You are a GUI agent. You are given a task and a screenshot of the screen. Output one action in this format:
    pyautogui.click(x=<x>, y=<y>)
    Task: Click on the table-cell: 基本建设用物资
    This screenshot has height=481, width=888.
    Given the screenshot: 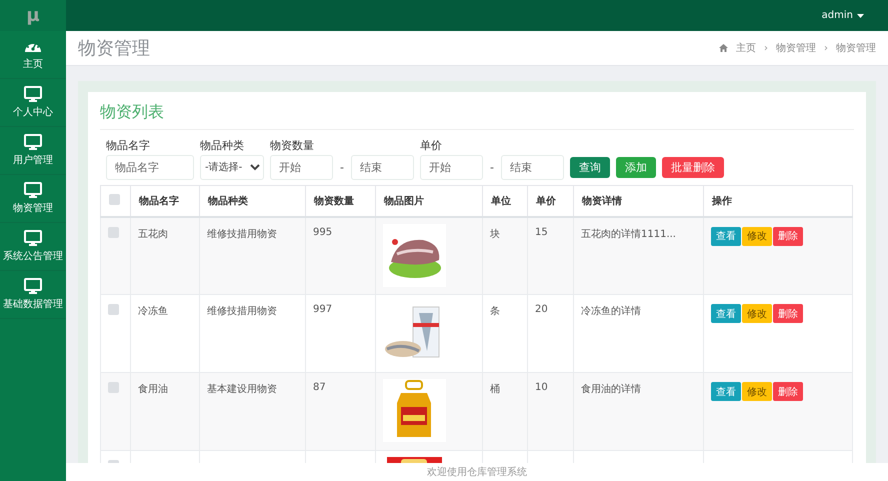 What is the action you would take?
    pyautogui.click(x=242, y=389)
    